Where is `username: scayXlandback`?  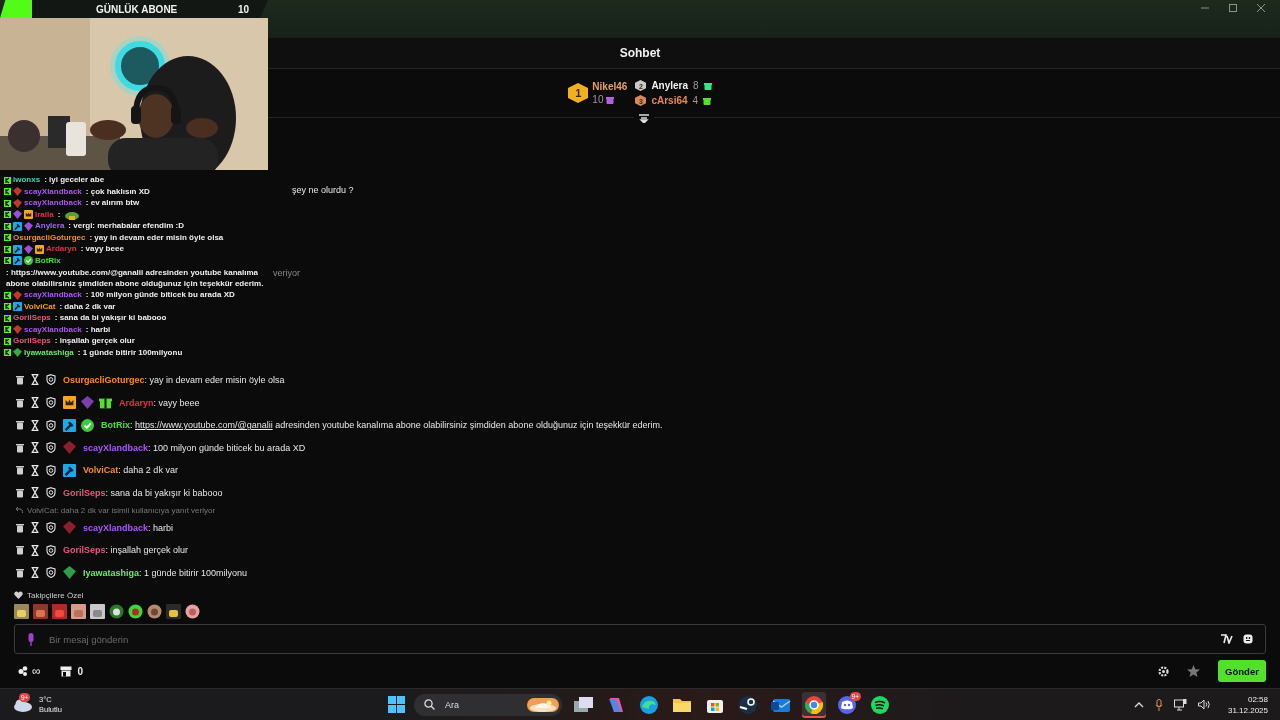 username: scayXlandback is located at coordinates (53, 203).